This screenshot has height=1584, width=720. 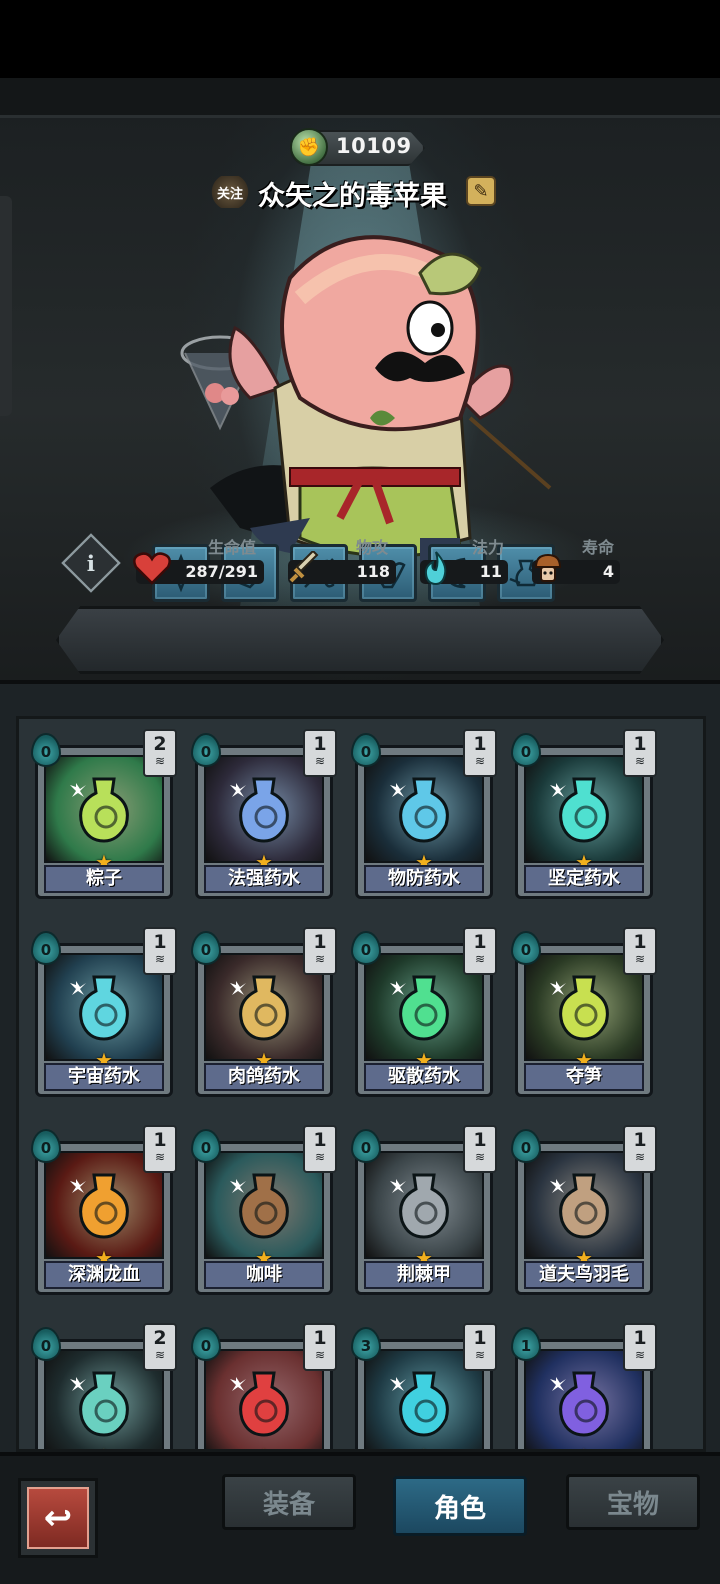 I want to click on currency-value: 10109, so click(x=374, y=146).